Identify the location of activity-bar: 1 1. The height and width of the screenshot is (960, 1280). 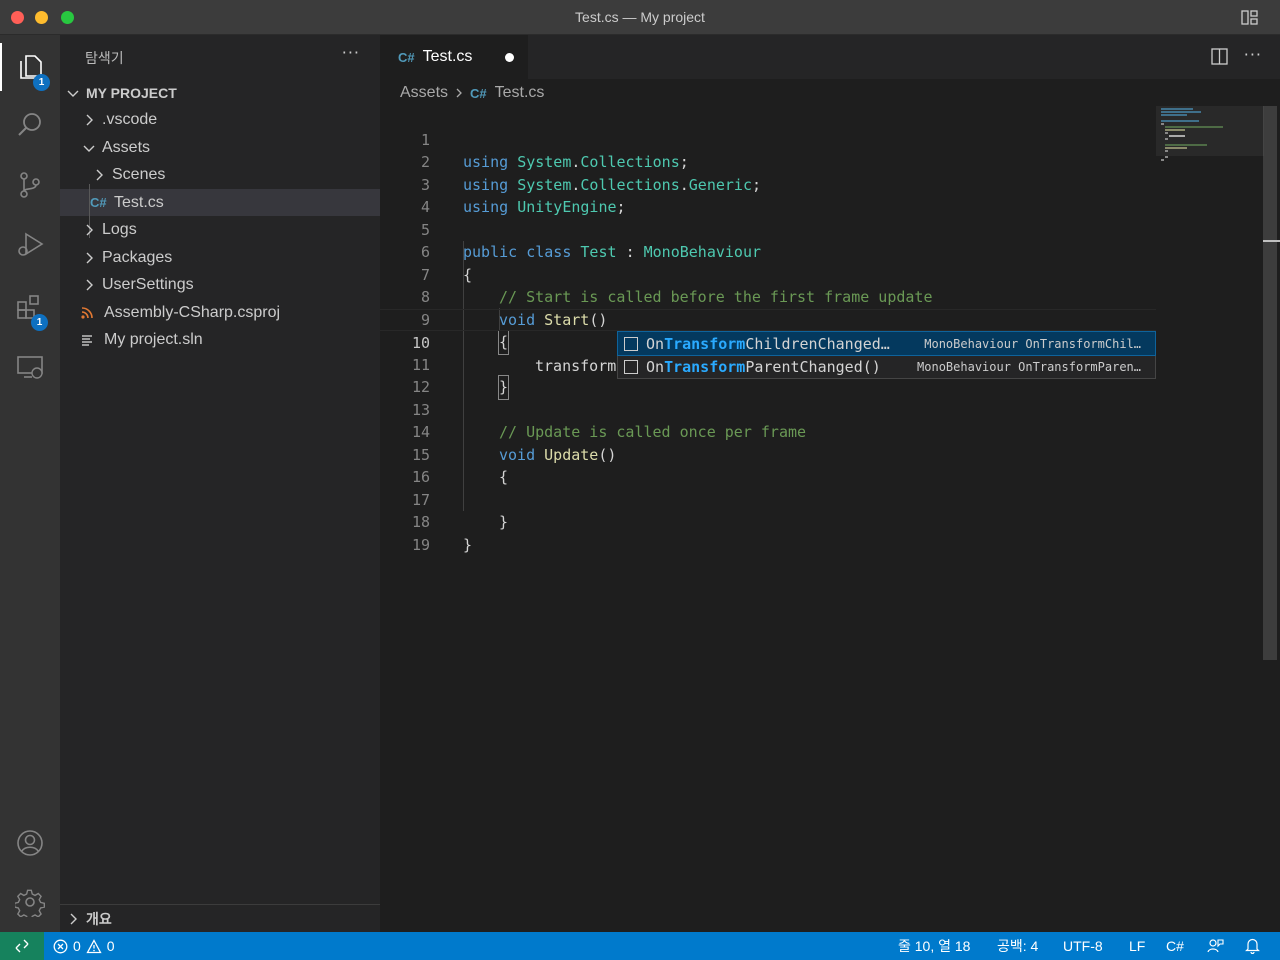
(30, 483).